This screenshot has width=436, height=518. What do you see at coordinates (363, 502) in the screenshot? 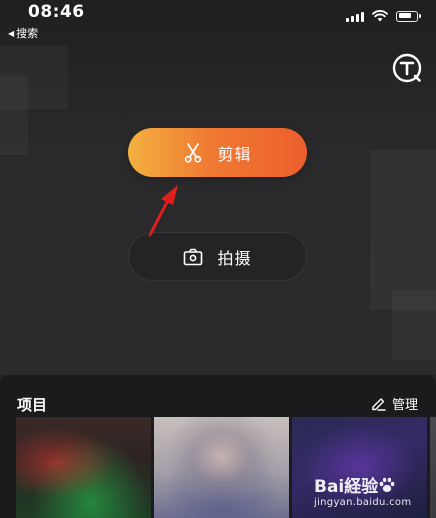
I see `watermark-url: jingyan.baidu.com` at bounding box center [363, 502].